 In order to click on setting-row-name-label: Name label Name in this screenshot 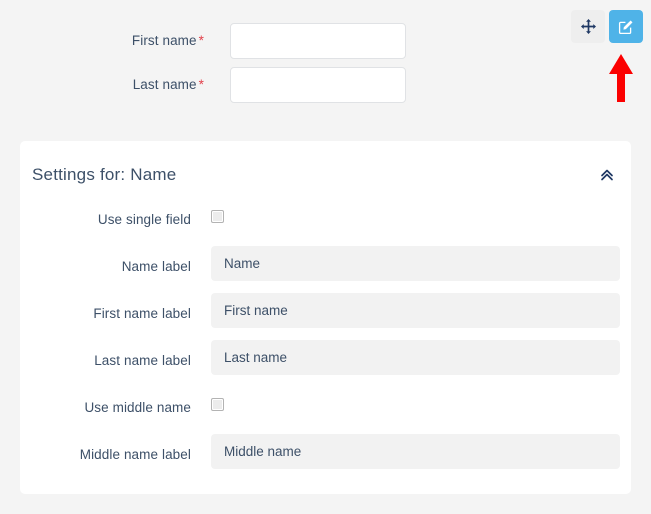, I will do `click(325, 269)`.